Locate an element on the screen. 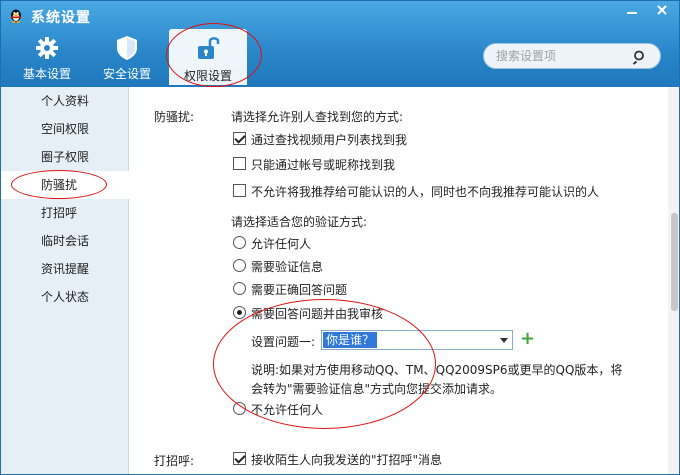 This screenshot has width=680, height=475. close-icon is located at coordinates (662, 10).